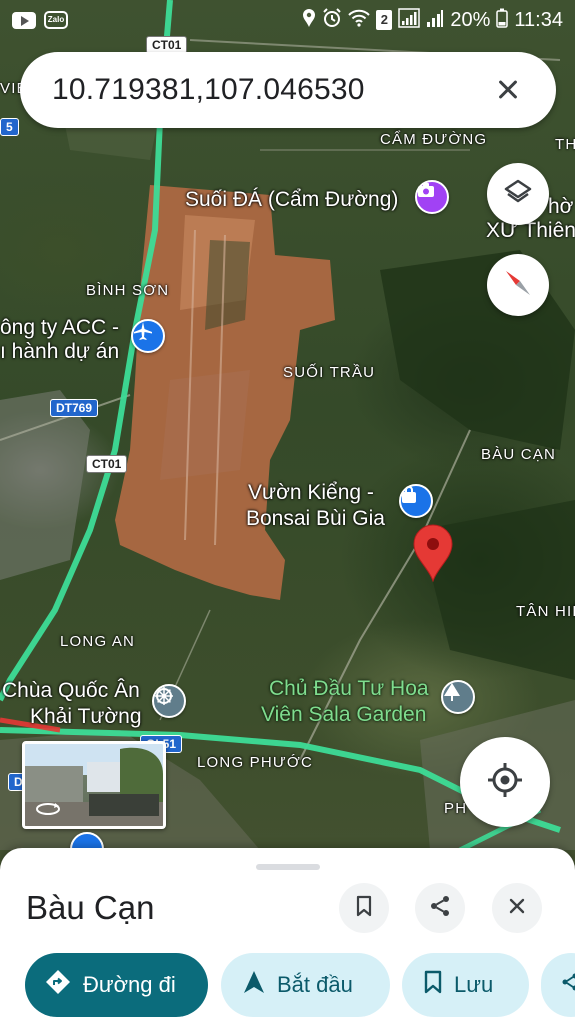 This screenshot has height=1024, width=575. I want to click on rotate-360-icon, so click(48, 809).